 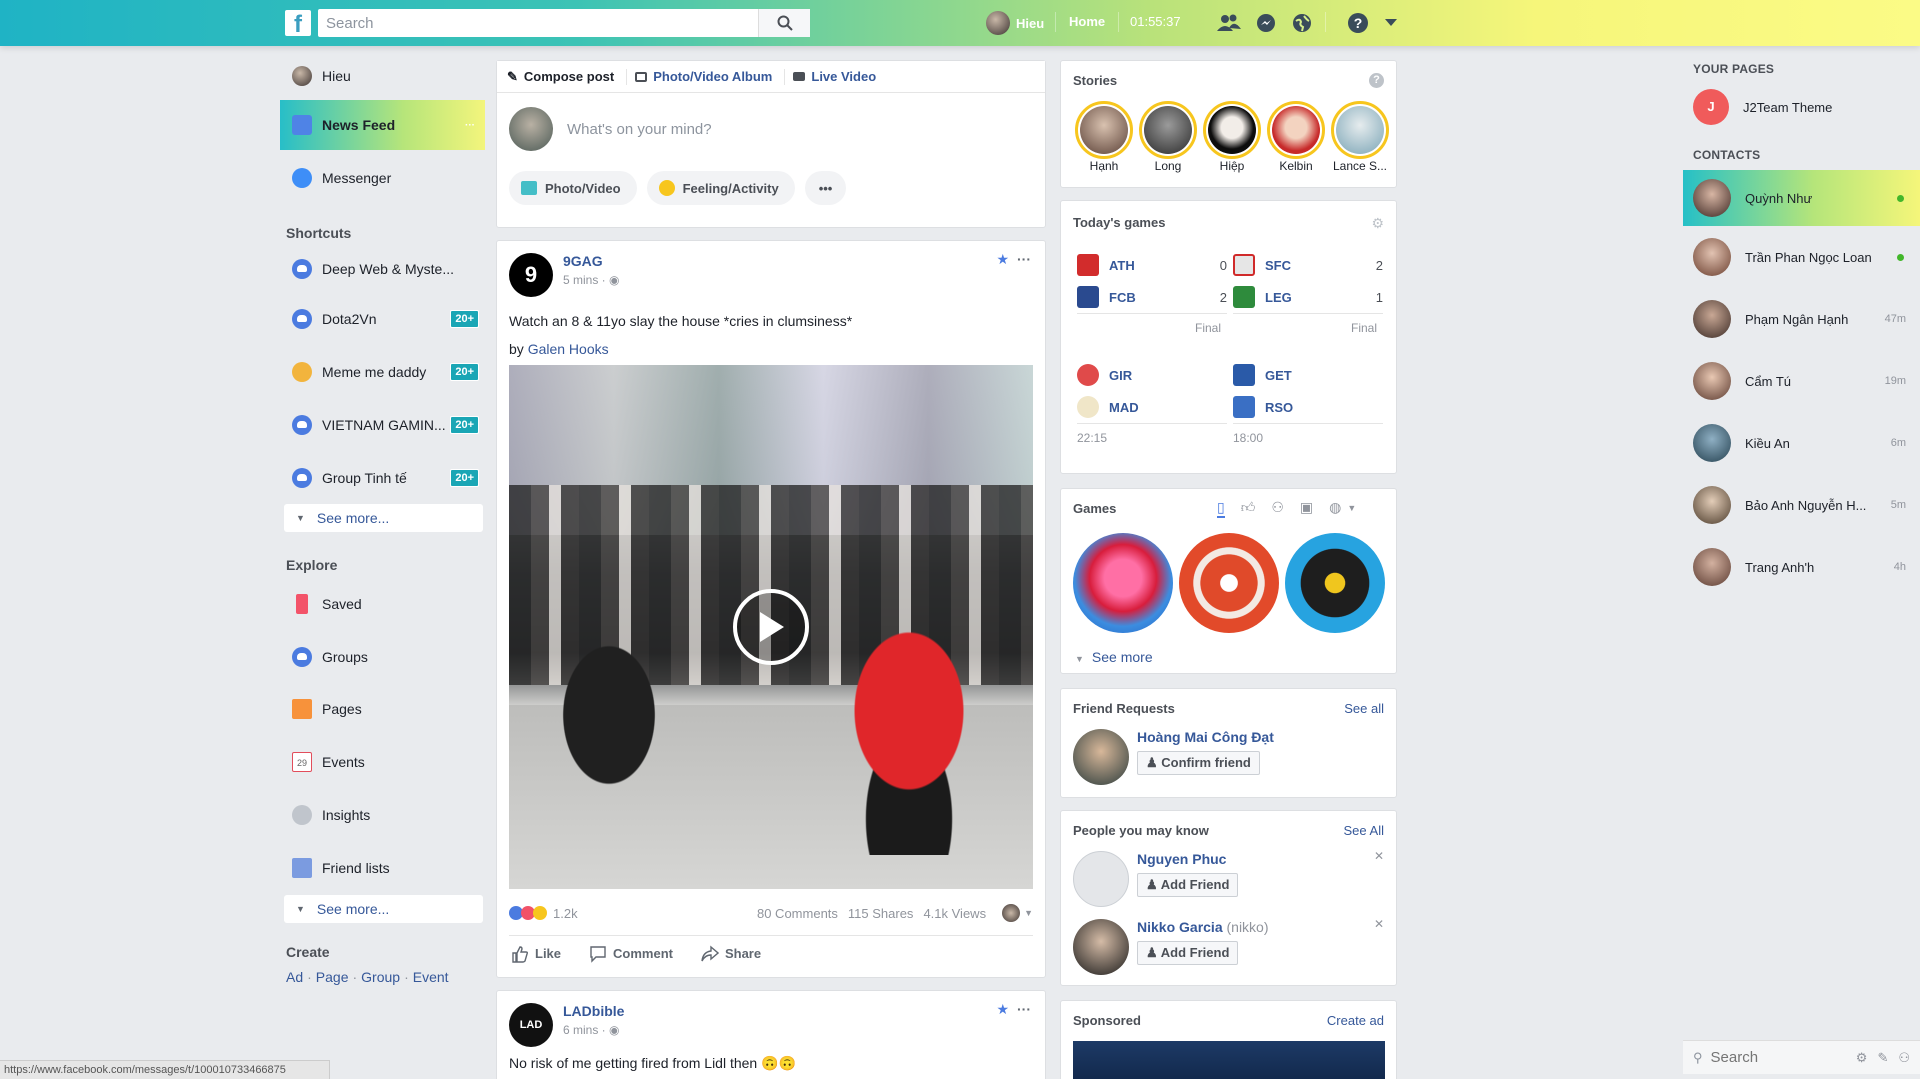 I want to click on caret-down-icon: ▼, so click(x=1028, y=913).